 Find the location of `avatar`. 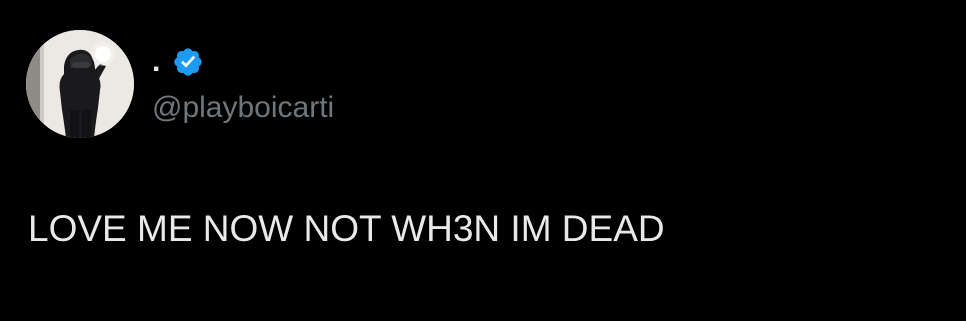

avatar is located at coordinates (80, 84).